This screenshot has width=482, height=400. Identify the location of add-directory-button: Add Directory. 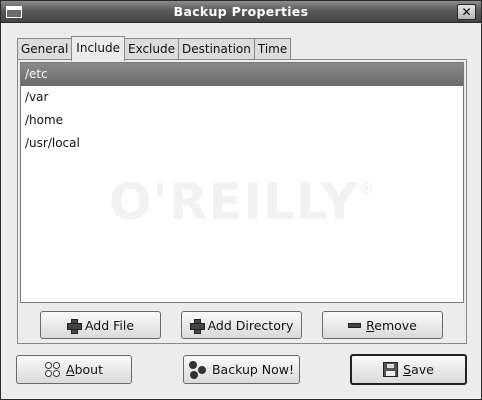
(241, 325).